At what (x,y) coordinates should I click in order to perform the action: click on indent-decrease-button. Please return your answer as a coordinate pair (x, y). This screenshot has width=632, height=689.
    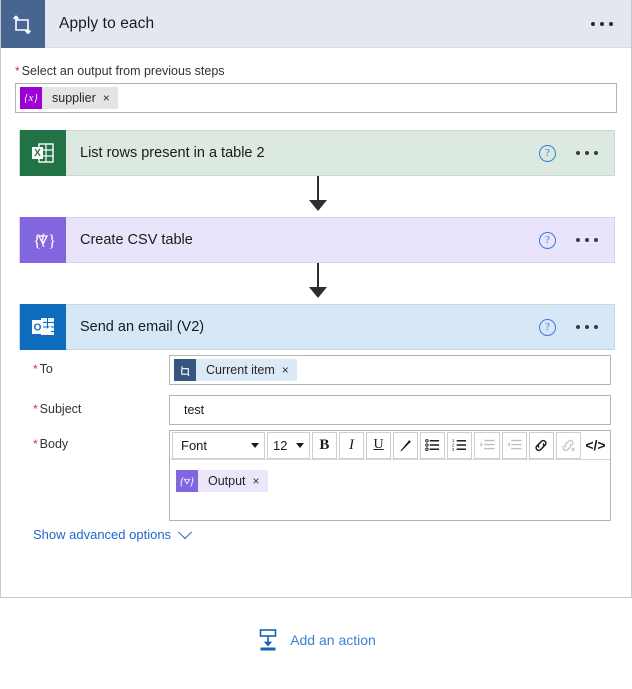
    Looking at the image, I should click on (514, 445).